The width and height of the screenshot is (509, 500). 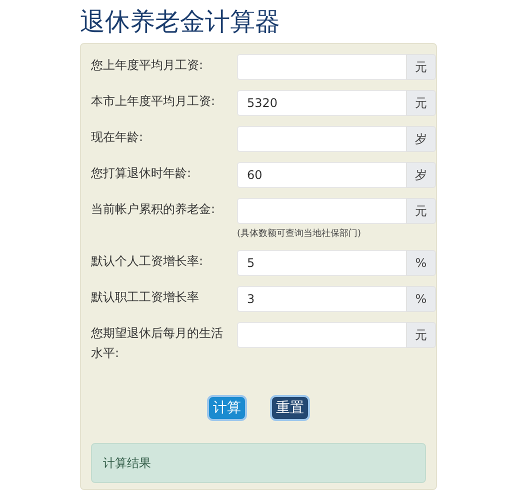 I want to click on page-title: 退休养老金计算器, so click(x=180, y=22).